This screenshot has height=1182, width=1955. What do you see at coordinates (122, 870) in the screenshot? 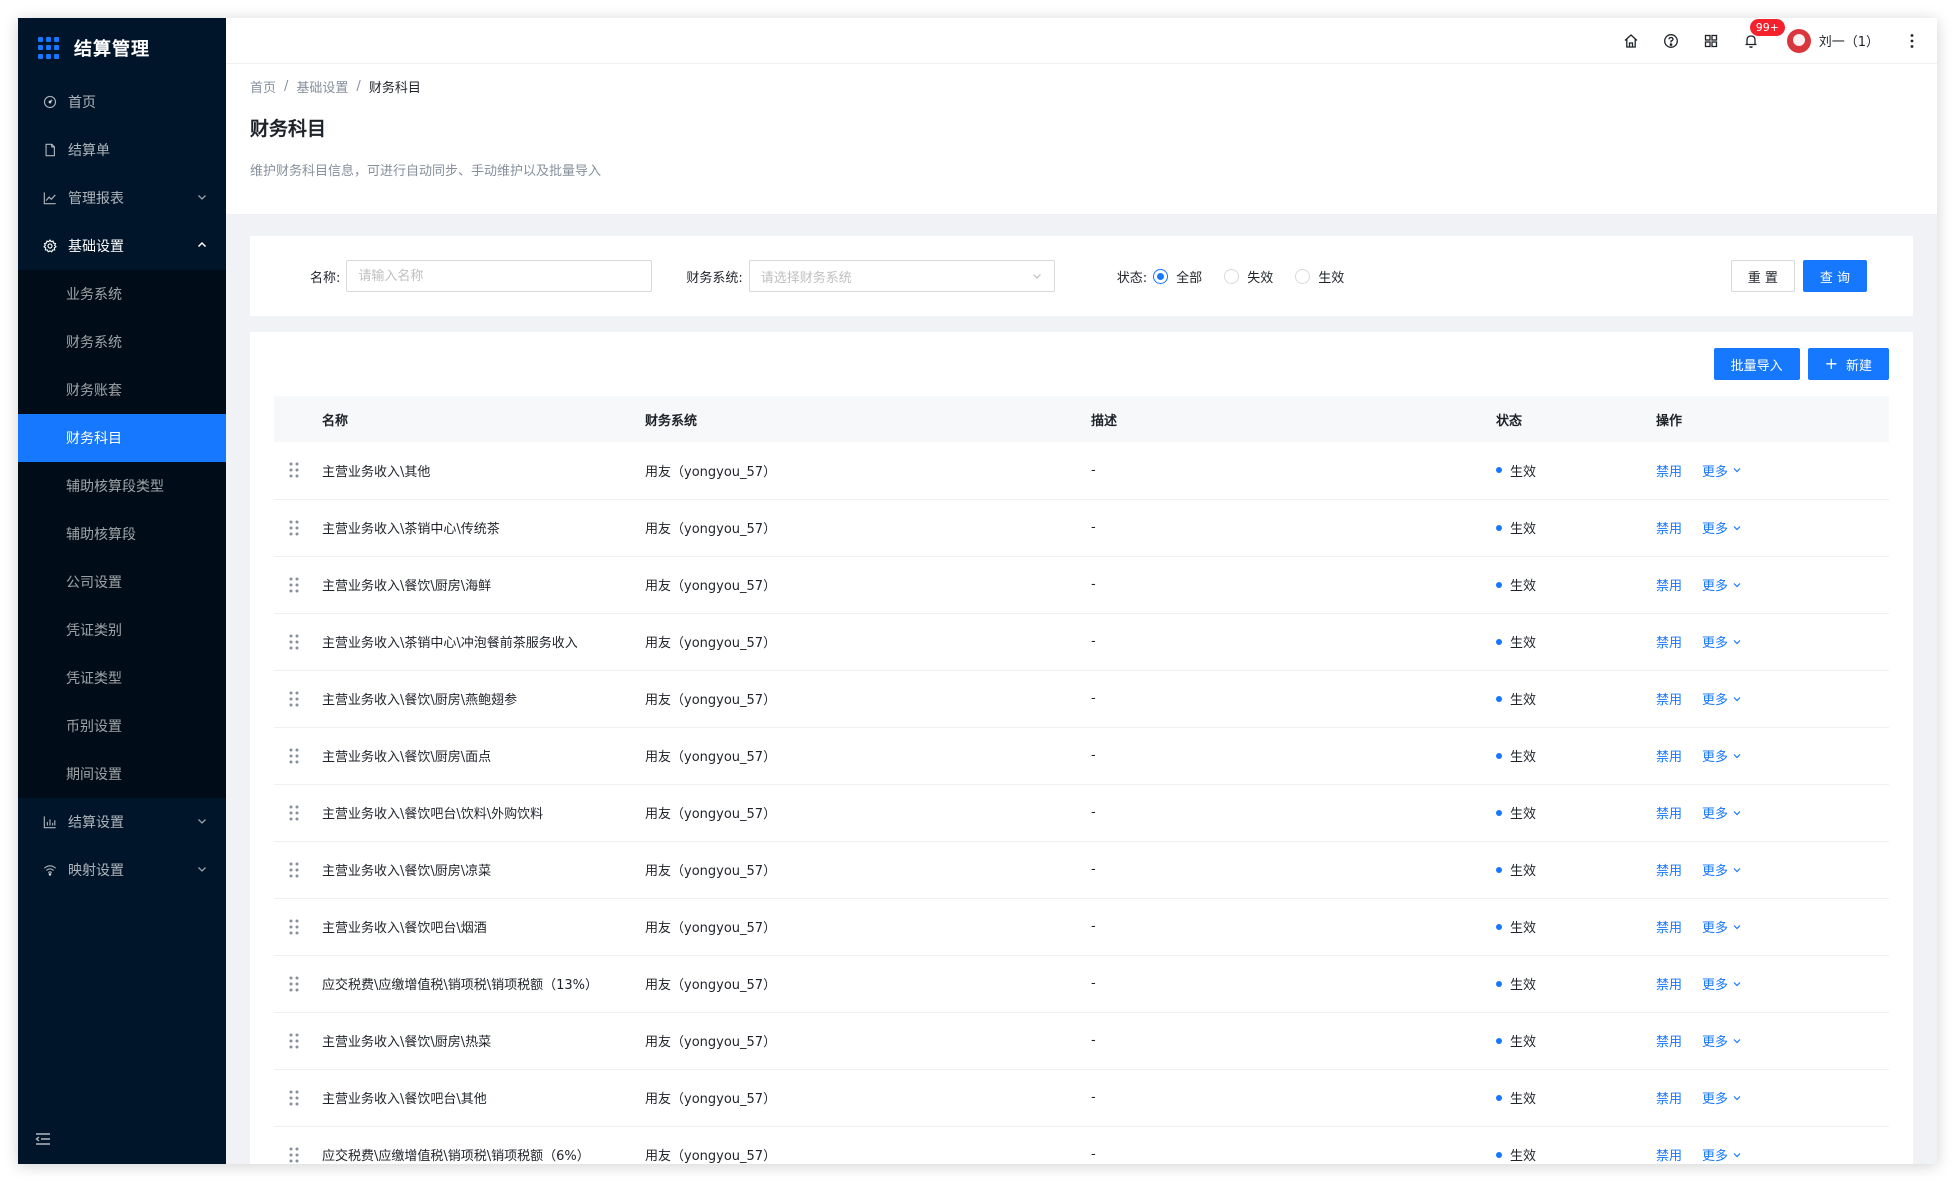
I see `sidebar-item-mapping-settings: 映射设置` at bounding box center [122, 870].